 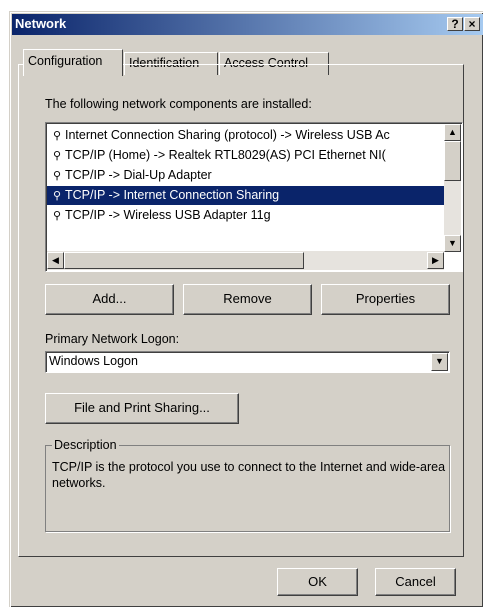 What do you see at coordinates (245, 195) in the screenshot?
I see `list-item-selected: ⚲ TCP/IP -> Internet Connection Sharing` at bounding box center [245, 195].